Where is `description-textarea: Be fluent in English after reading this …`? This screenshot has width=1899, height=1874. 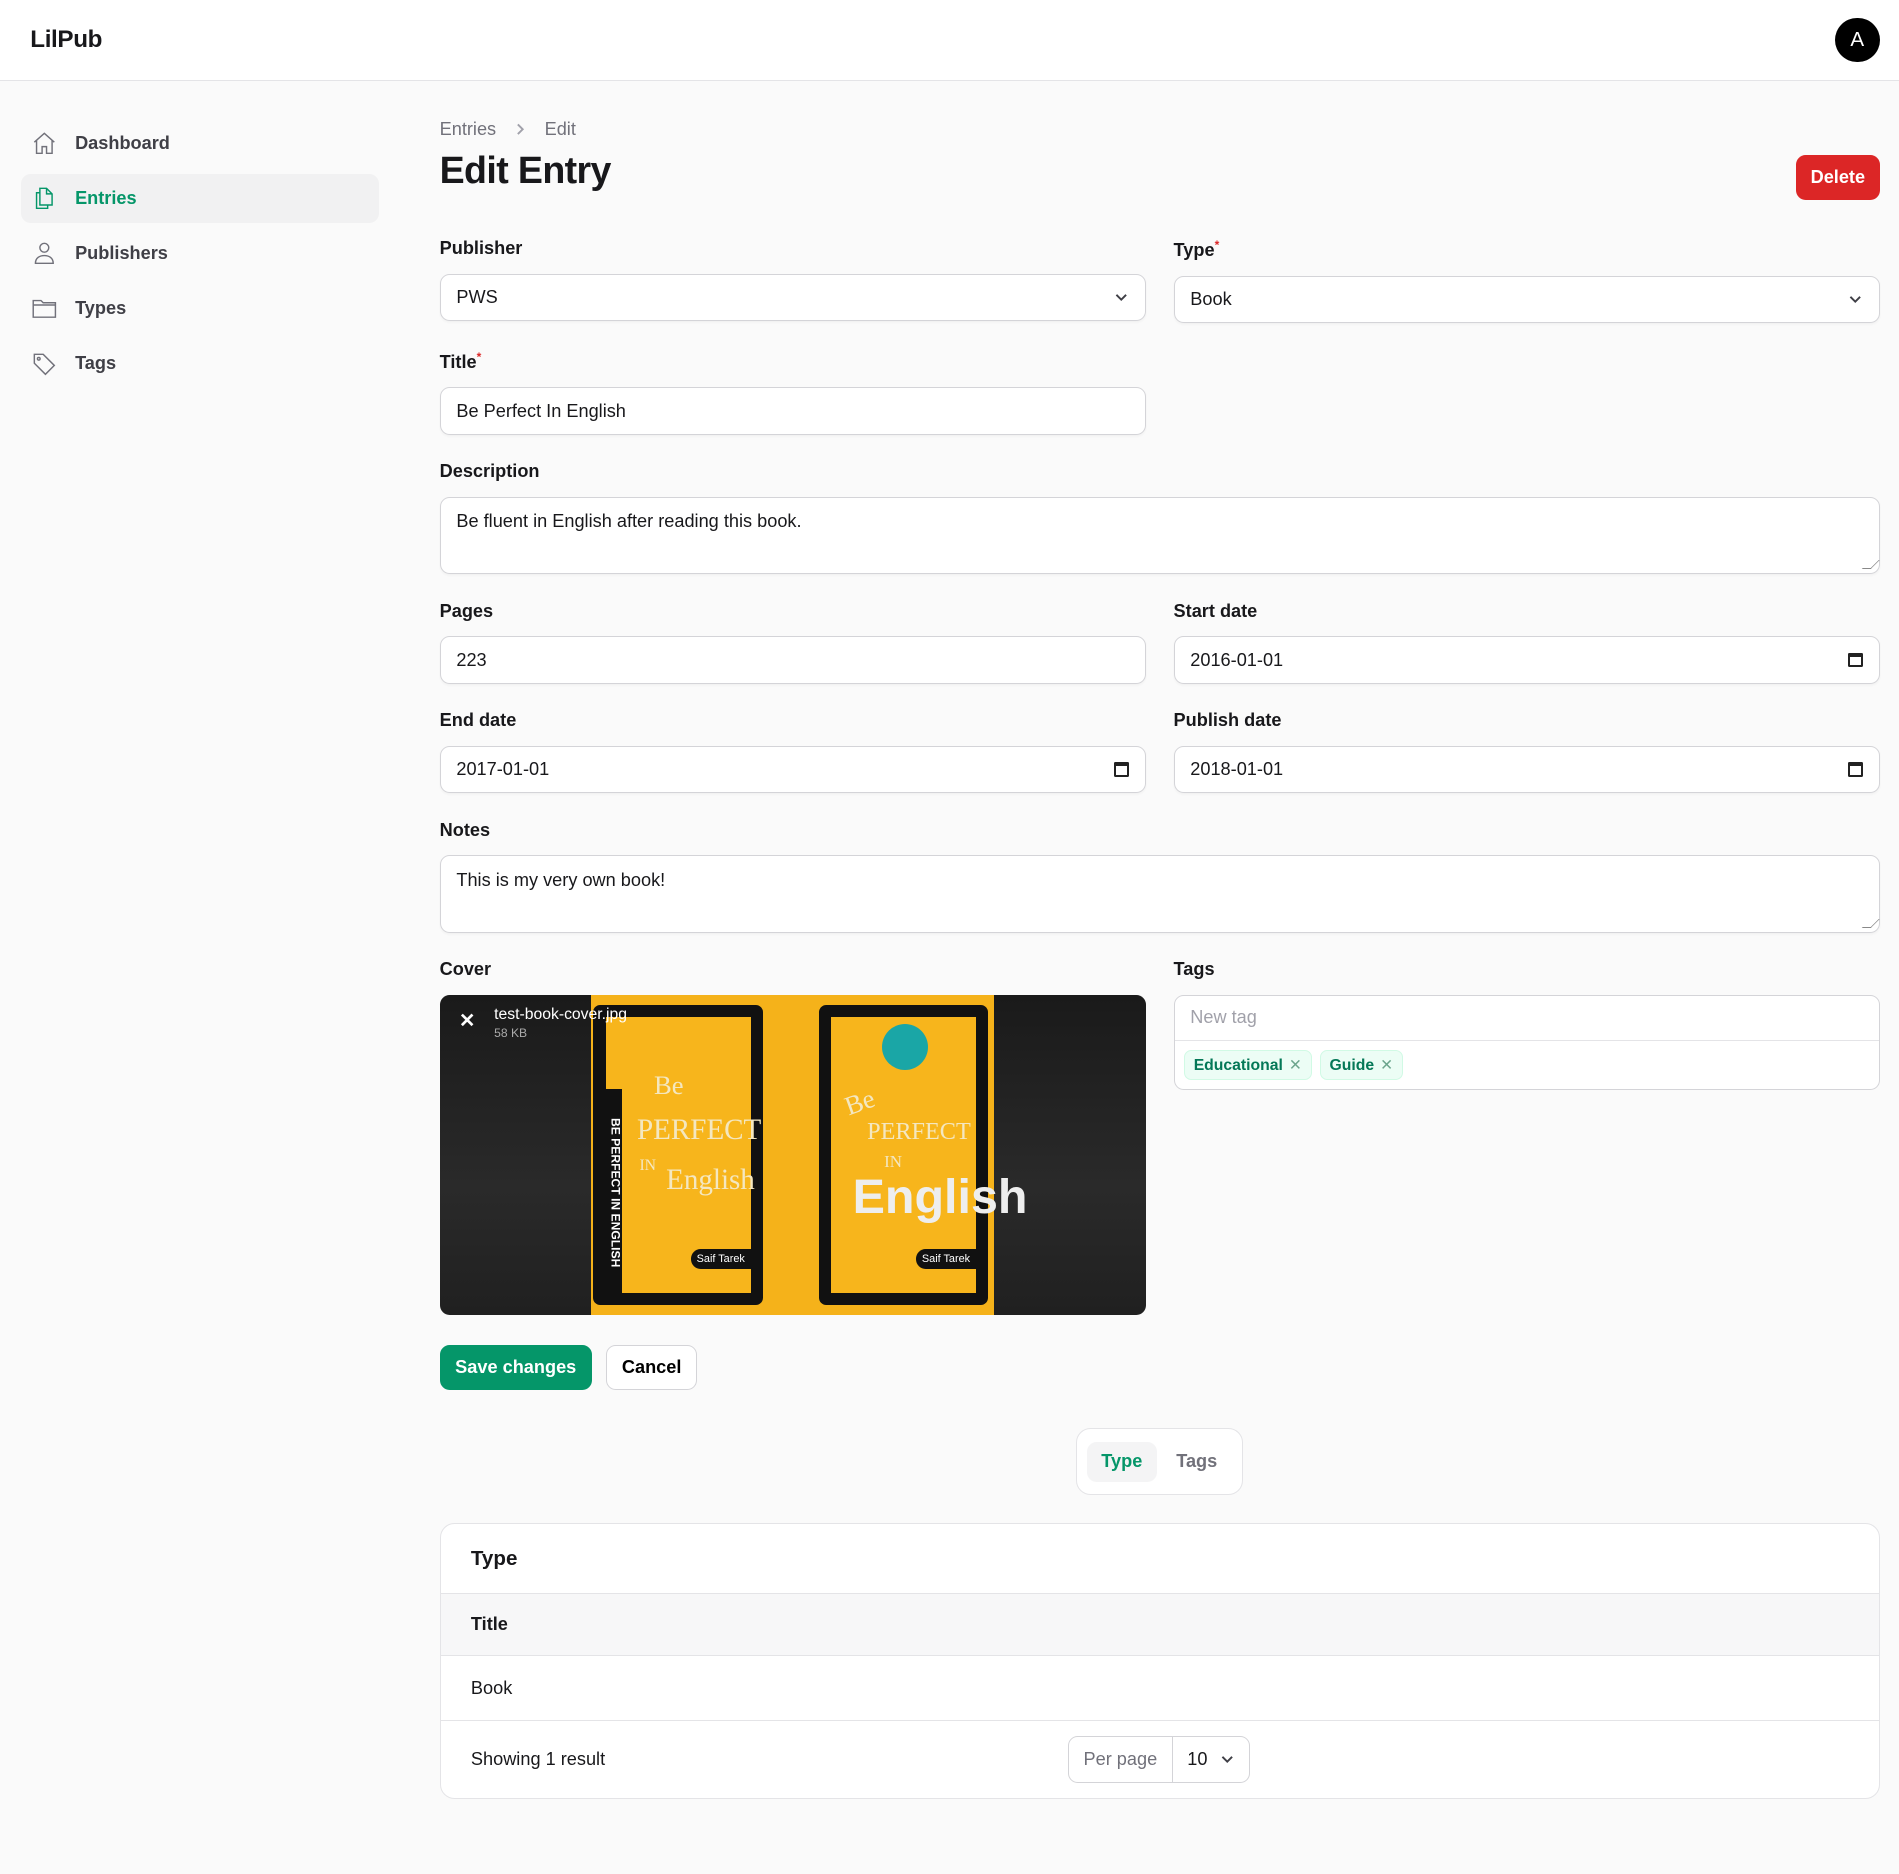
description-textarea: Be fluent in English after reading this … is located at coordinates (1159, 535).